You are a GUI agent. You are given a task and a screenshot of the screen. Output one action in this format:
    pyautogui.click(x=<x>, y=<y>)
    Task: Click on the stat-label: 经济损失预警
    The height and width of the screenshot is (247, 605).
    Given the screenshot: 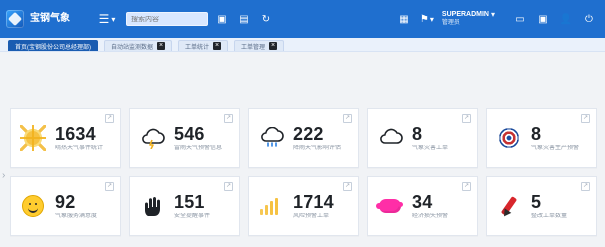 What is the action you would take?
    pyautogui.click(x=430, y=215)
    